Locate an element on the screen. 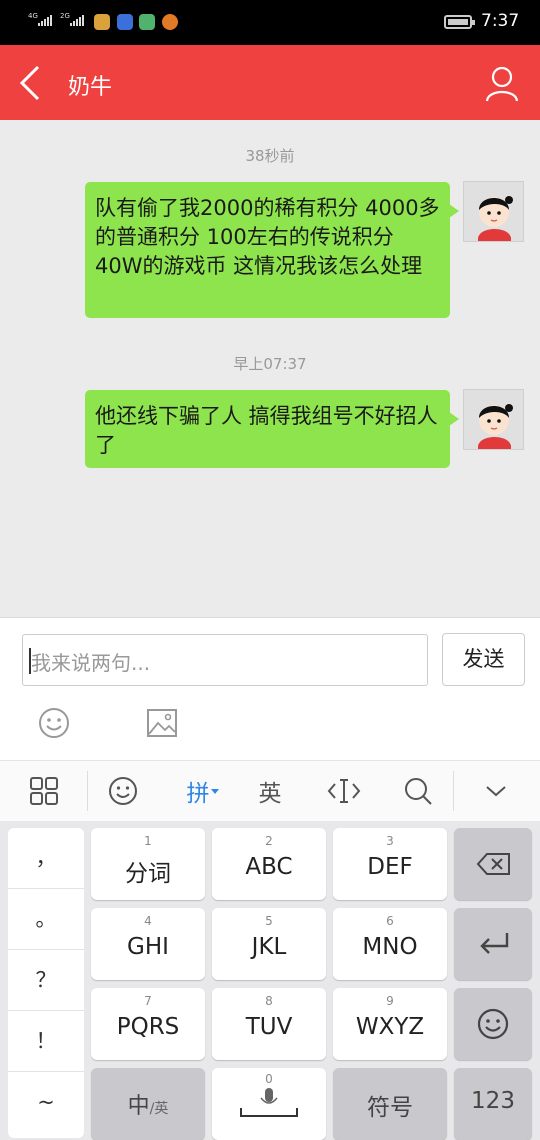 Image resolution: width=540 pixels, height=1140 pixels. pinyin-mode-button: 拼 is located at coordinates (203, 791).